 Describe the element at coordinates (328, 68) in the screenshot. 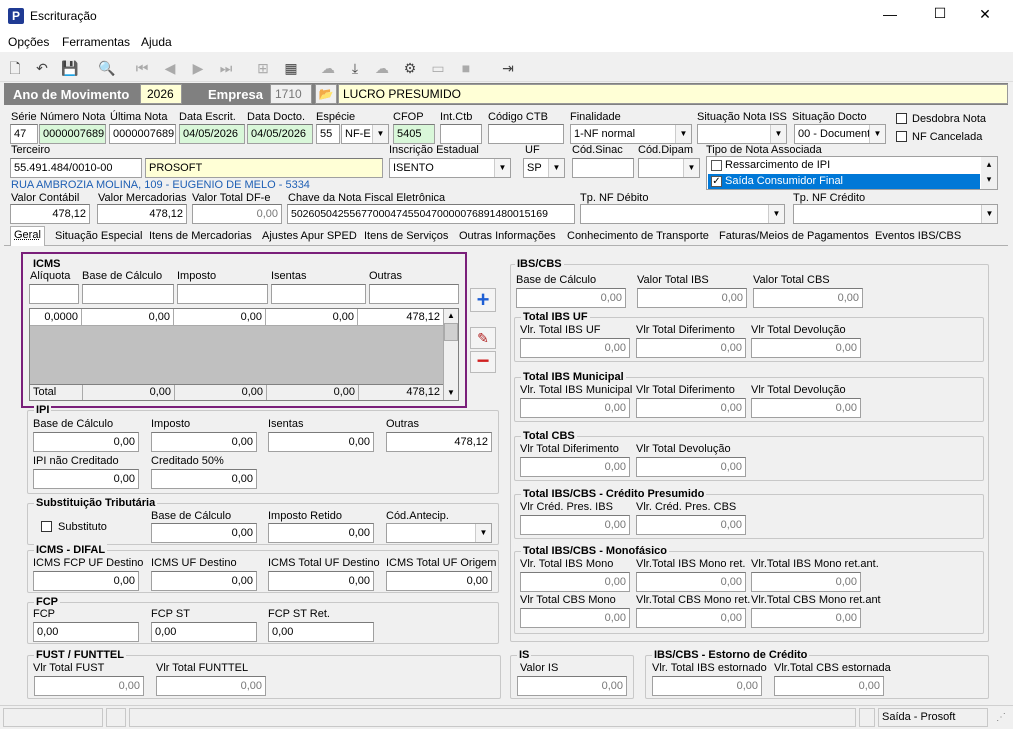

I see `cloud-icon: ☁` at that location.